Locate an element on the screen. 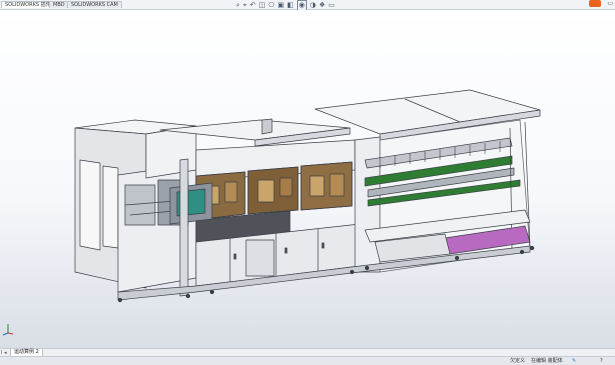 The height and width of the screenshot is (365, 615). heads-up-view-toolbar: ⌕ ⌖ ↶ ◫ ⎔ ▣ ◧ ◉ ◑ ❖ ▭ is located at coordinates (285, 5).